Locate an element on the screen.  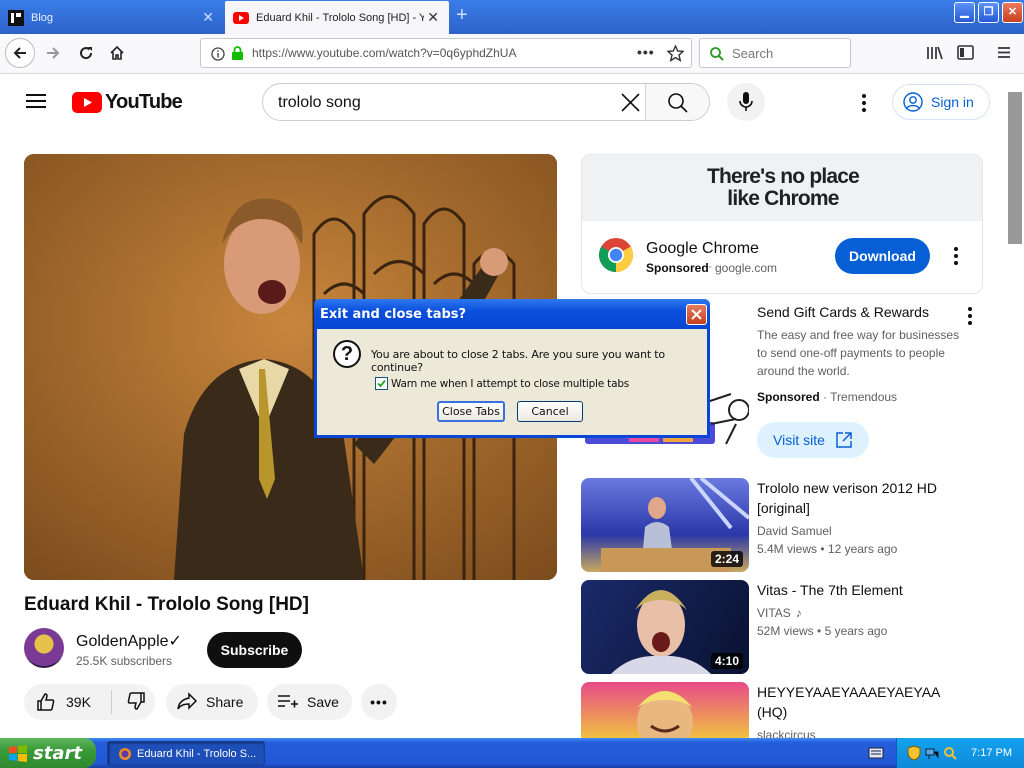
clear-search-icon is located at coordinates (630, 102).